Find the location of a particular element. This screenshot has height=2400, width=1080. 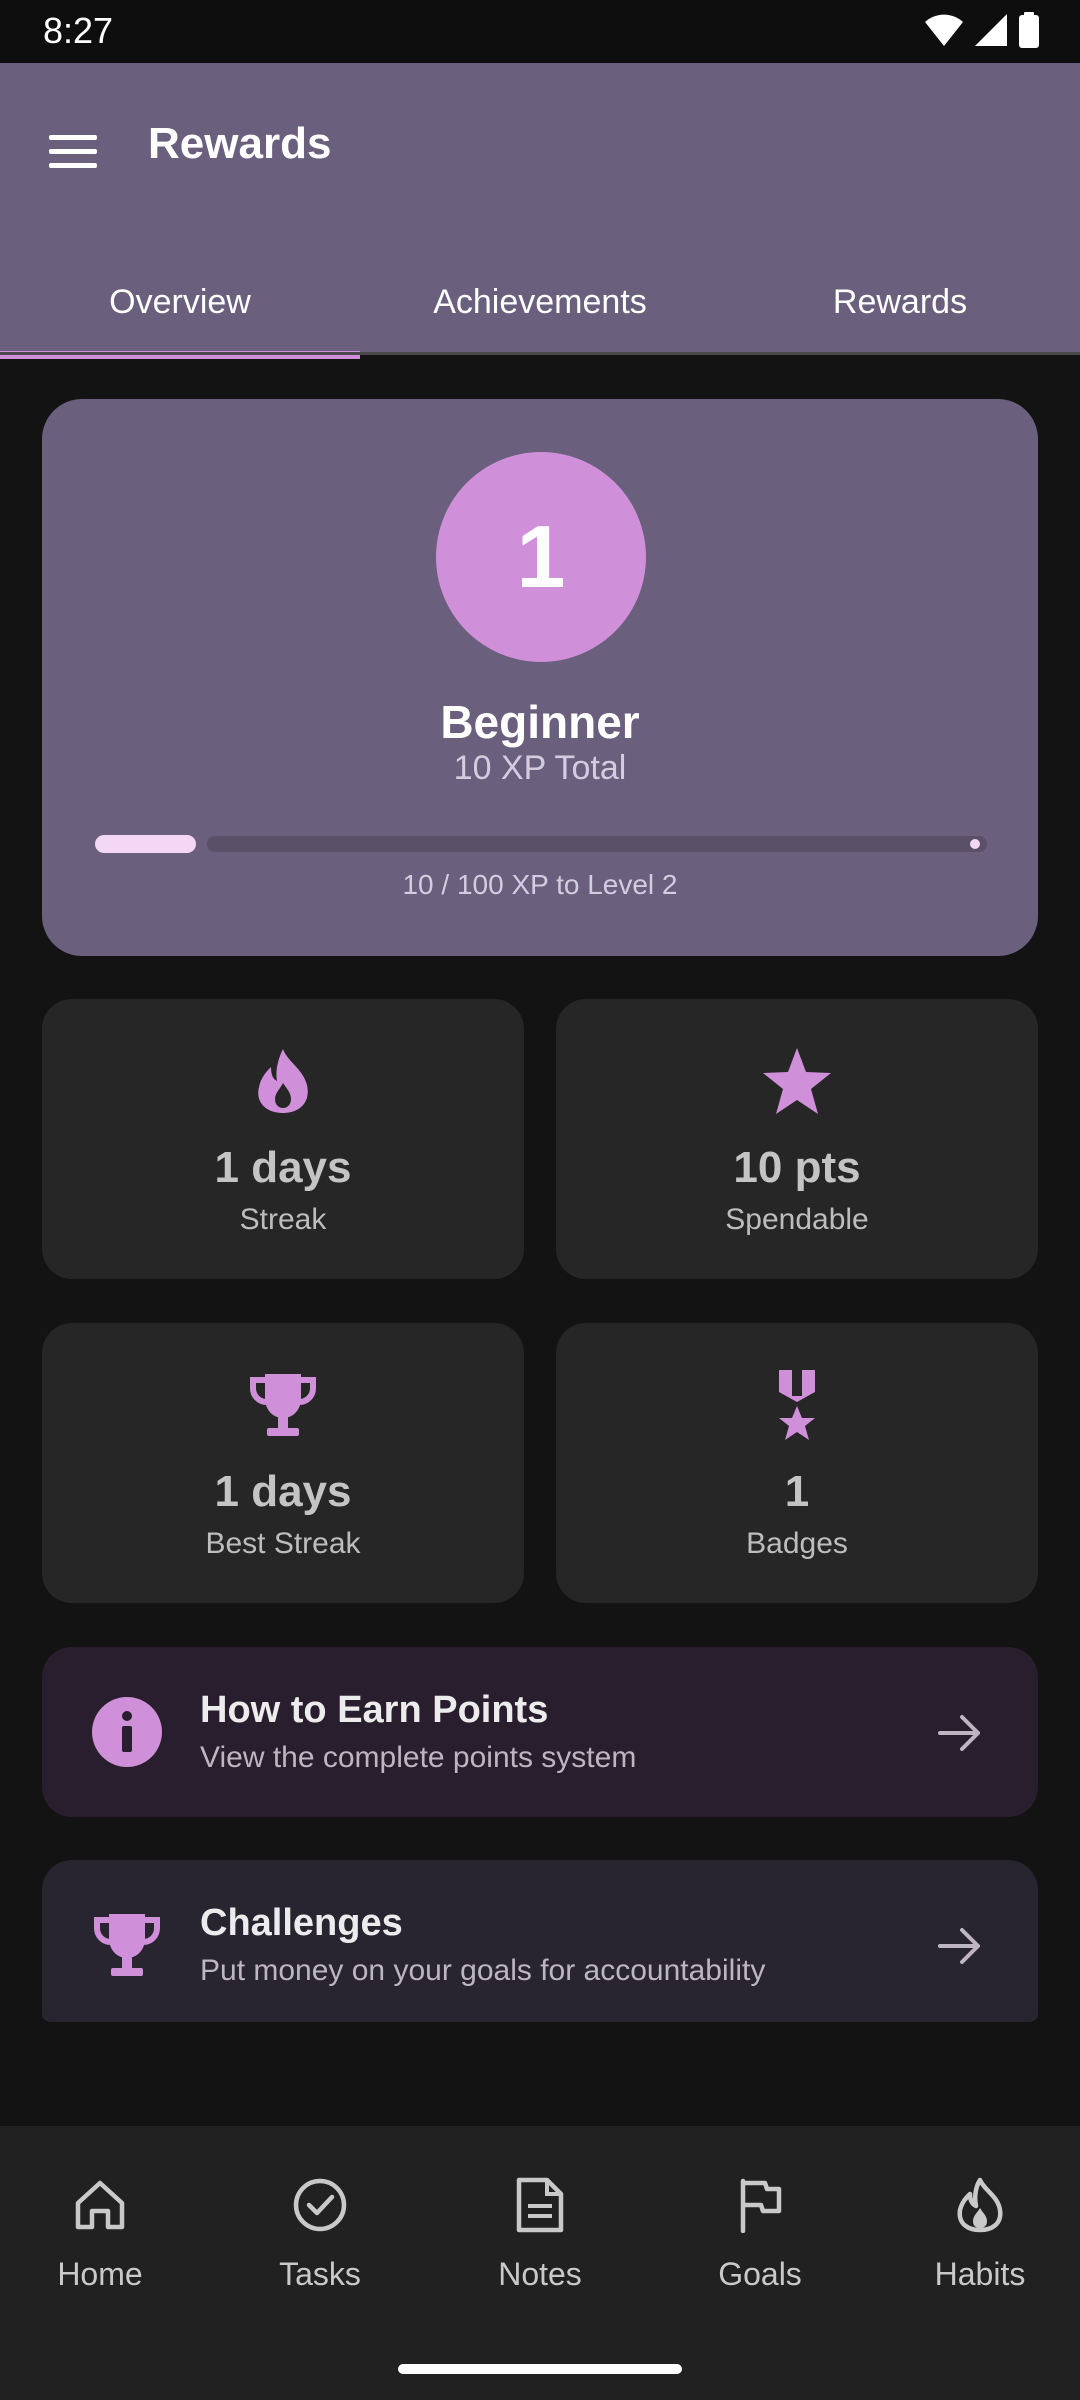

flame-icon is located at coordinates (283, 1081).